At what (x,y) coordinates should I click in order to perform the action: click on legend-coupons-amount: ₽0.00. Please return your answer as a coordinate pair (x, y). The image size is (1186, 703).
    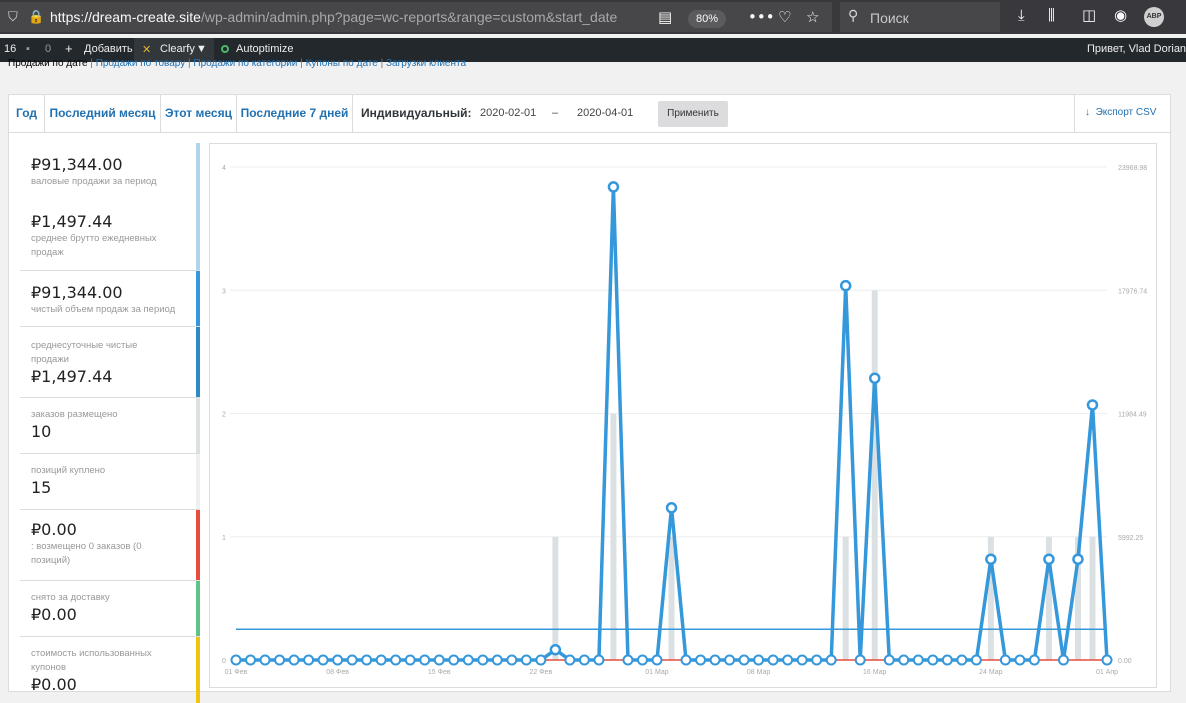
    Looking at the image, I should click on (54, 684).